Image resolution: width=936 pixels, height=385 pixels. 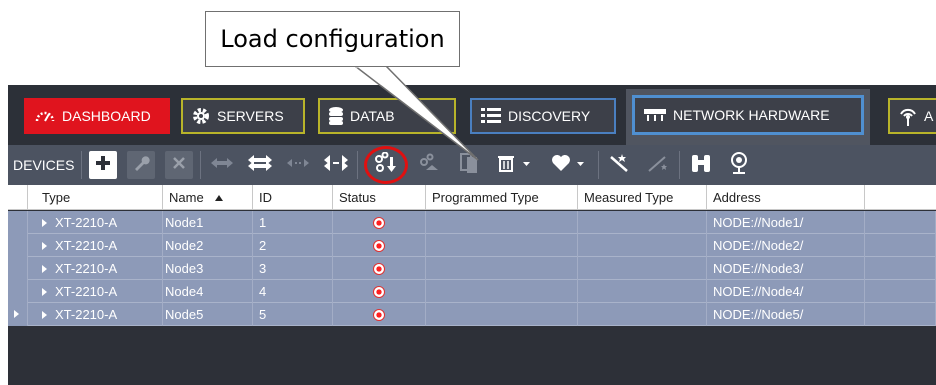 I want to click on remove-device-button, so click(x=179, y=165).